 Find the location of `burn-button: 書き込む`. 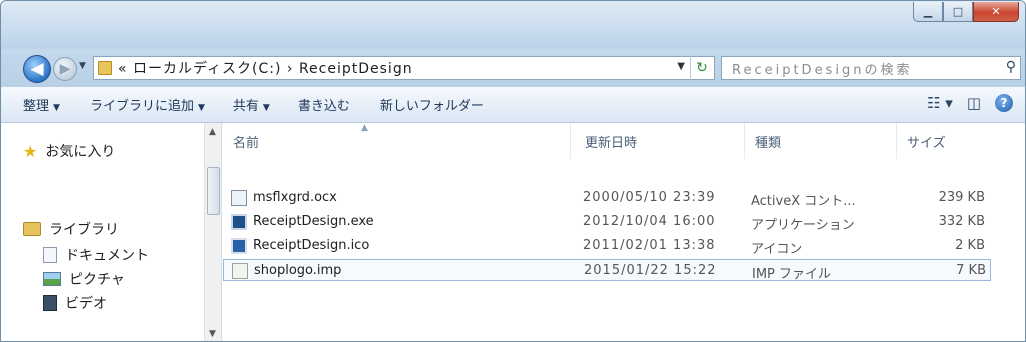

burn-button: 書き込む is located at coordinates (324, 104).